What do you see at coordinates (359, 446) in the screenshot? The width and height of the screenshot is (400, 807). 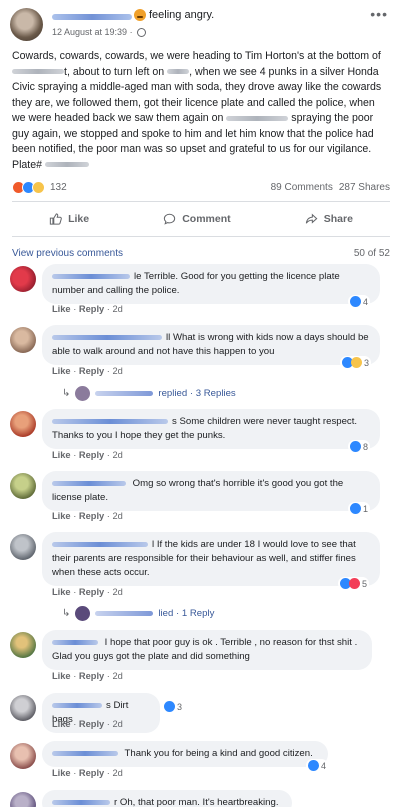 I see `comment-reactions: 8` at bounding box center [359, 446].